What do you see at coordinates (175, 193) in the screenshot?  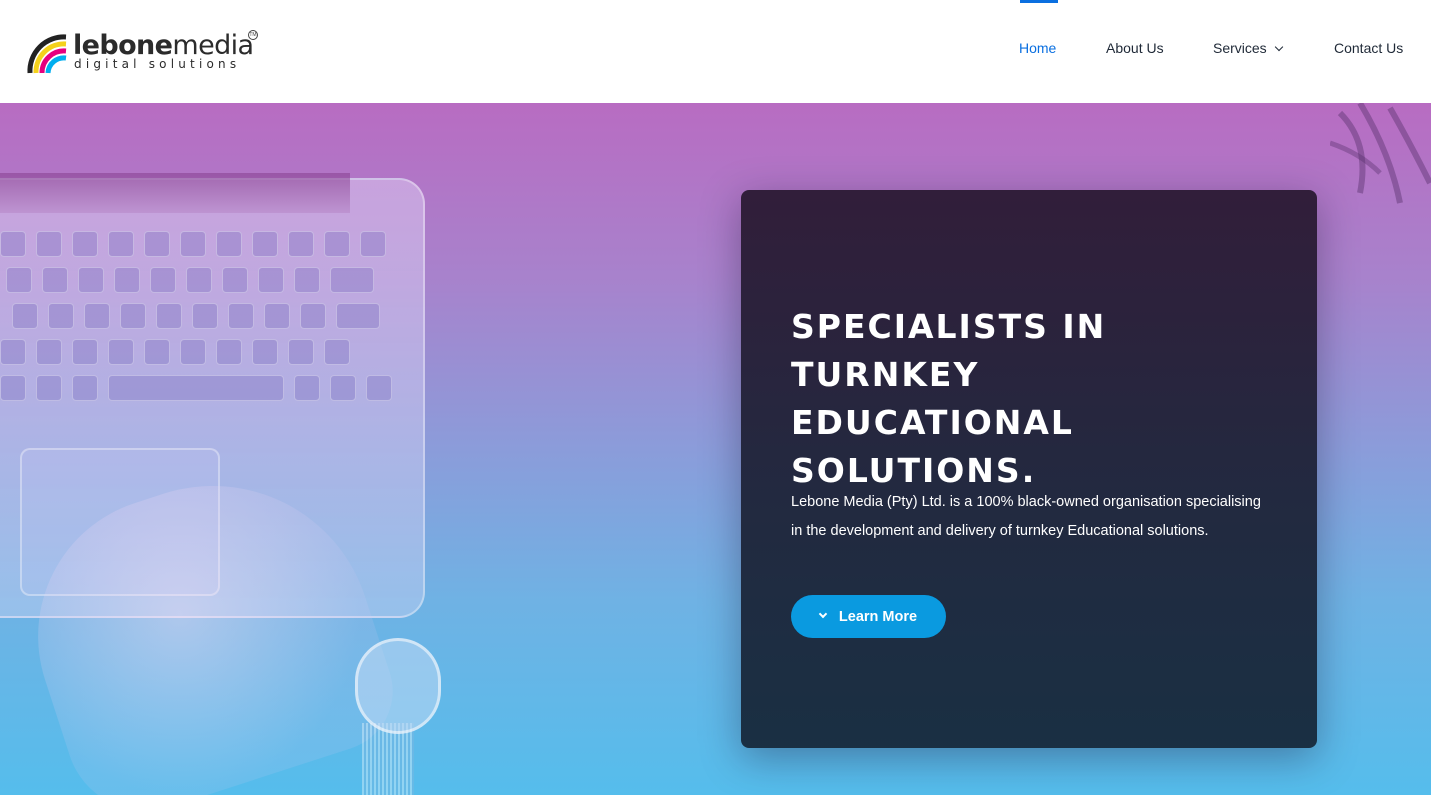 I see `laptop-hinge` at bounding box center [175, 193].